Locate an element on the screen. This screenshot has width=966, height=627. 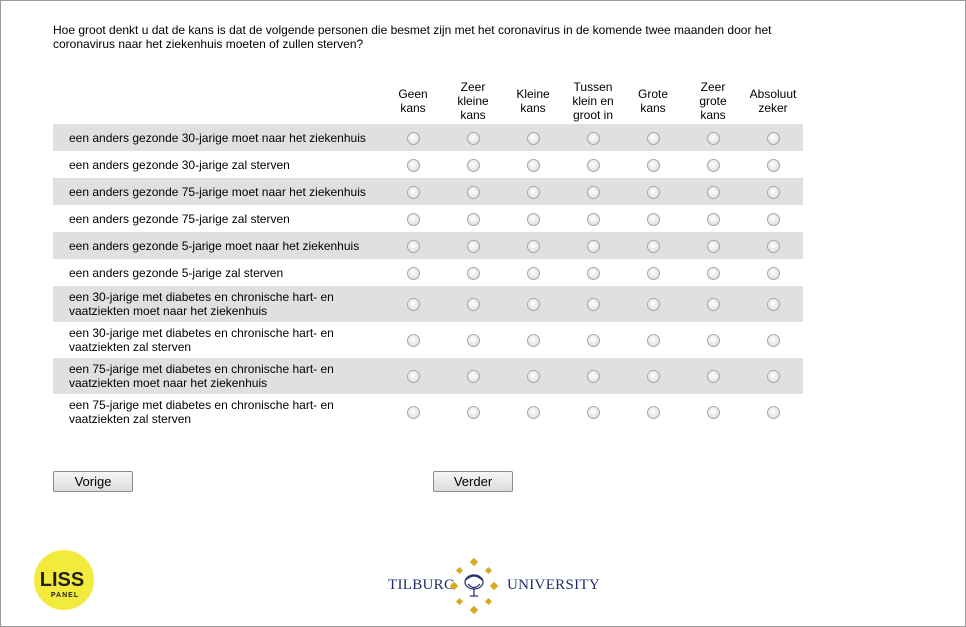
row-label-line: een anders gezonde 5-jarige zal sterven is located at coordinates (176, 272).